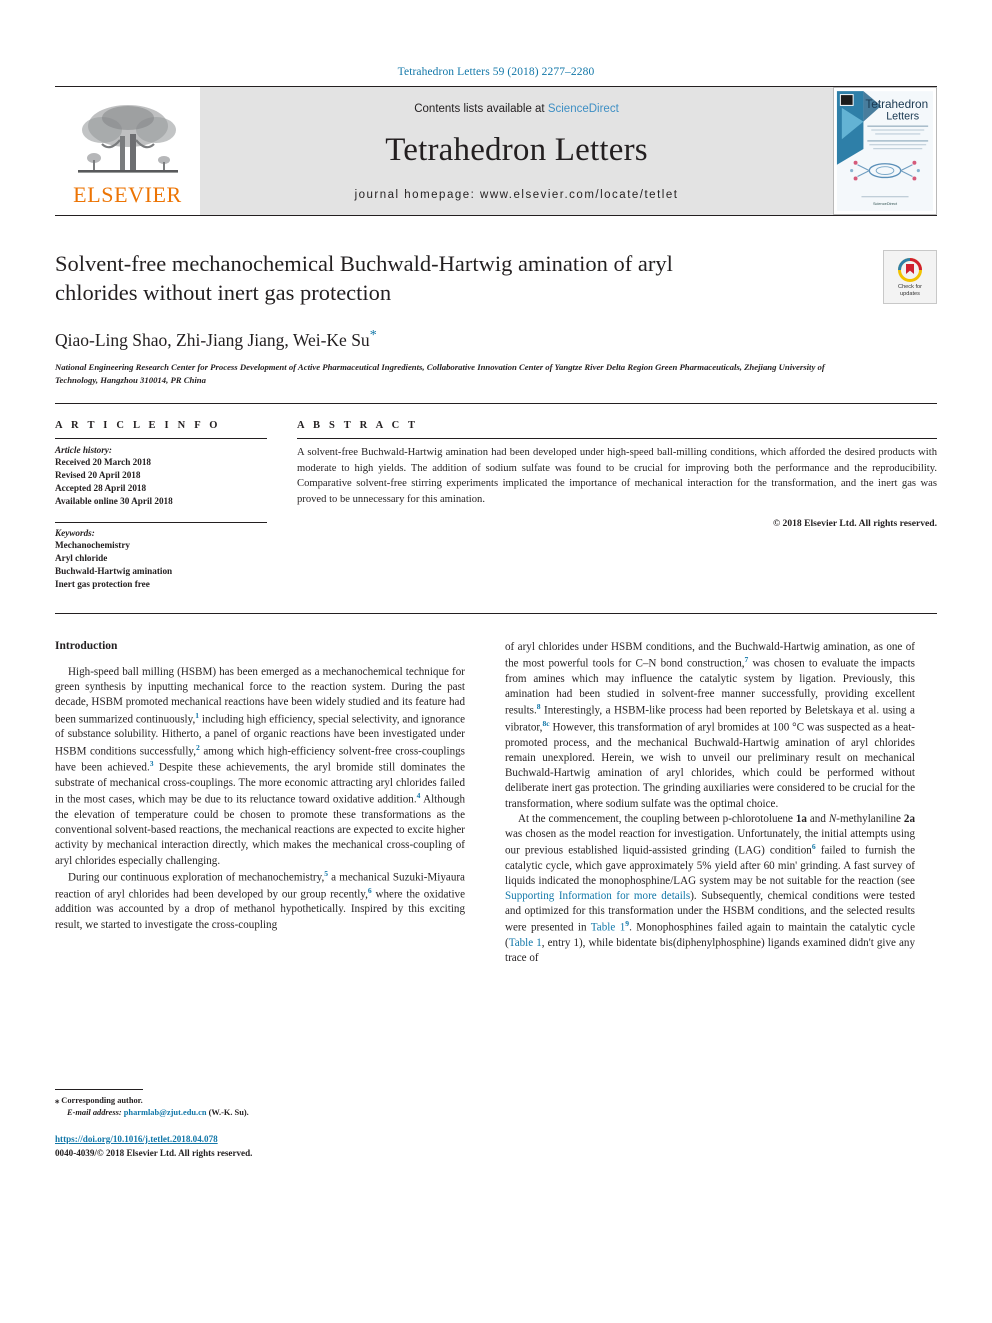  Describe the element at coordinates (358, 425) in the screenshot. I see `abstract-heading: A B S T R A C T` at that location.